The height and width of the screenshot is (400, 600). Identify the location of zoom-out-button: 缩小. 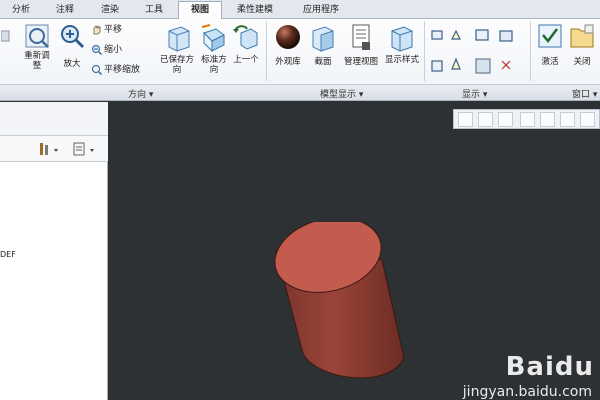
(106, 50).